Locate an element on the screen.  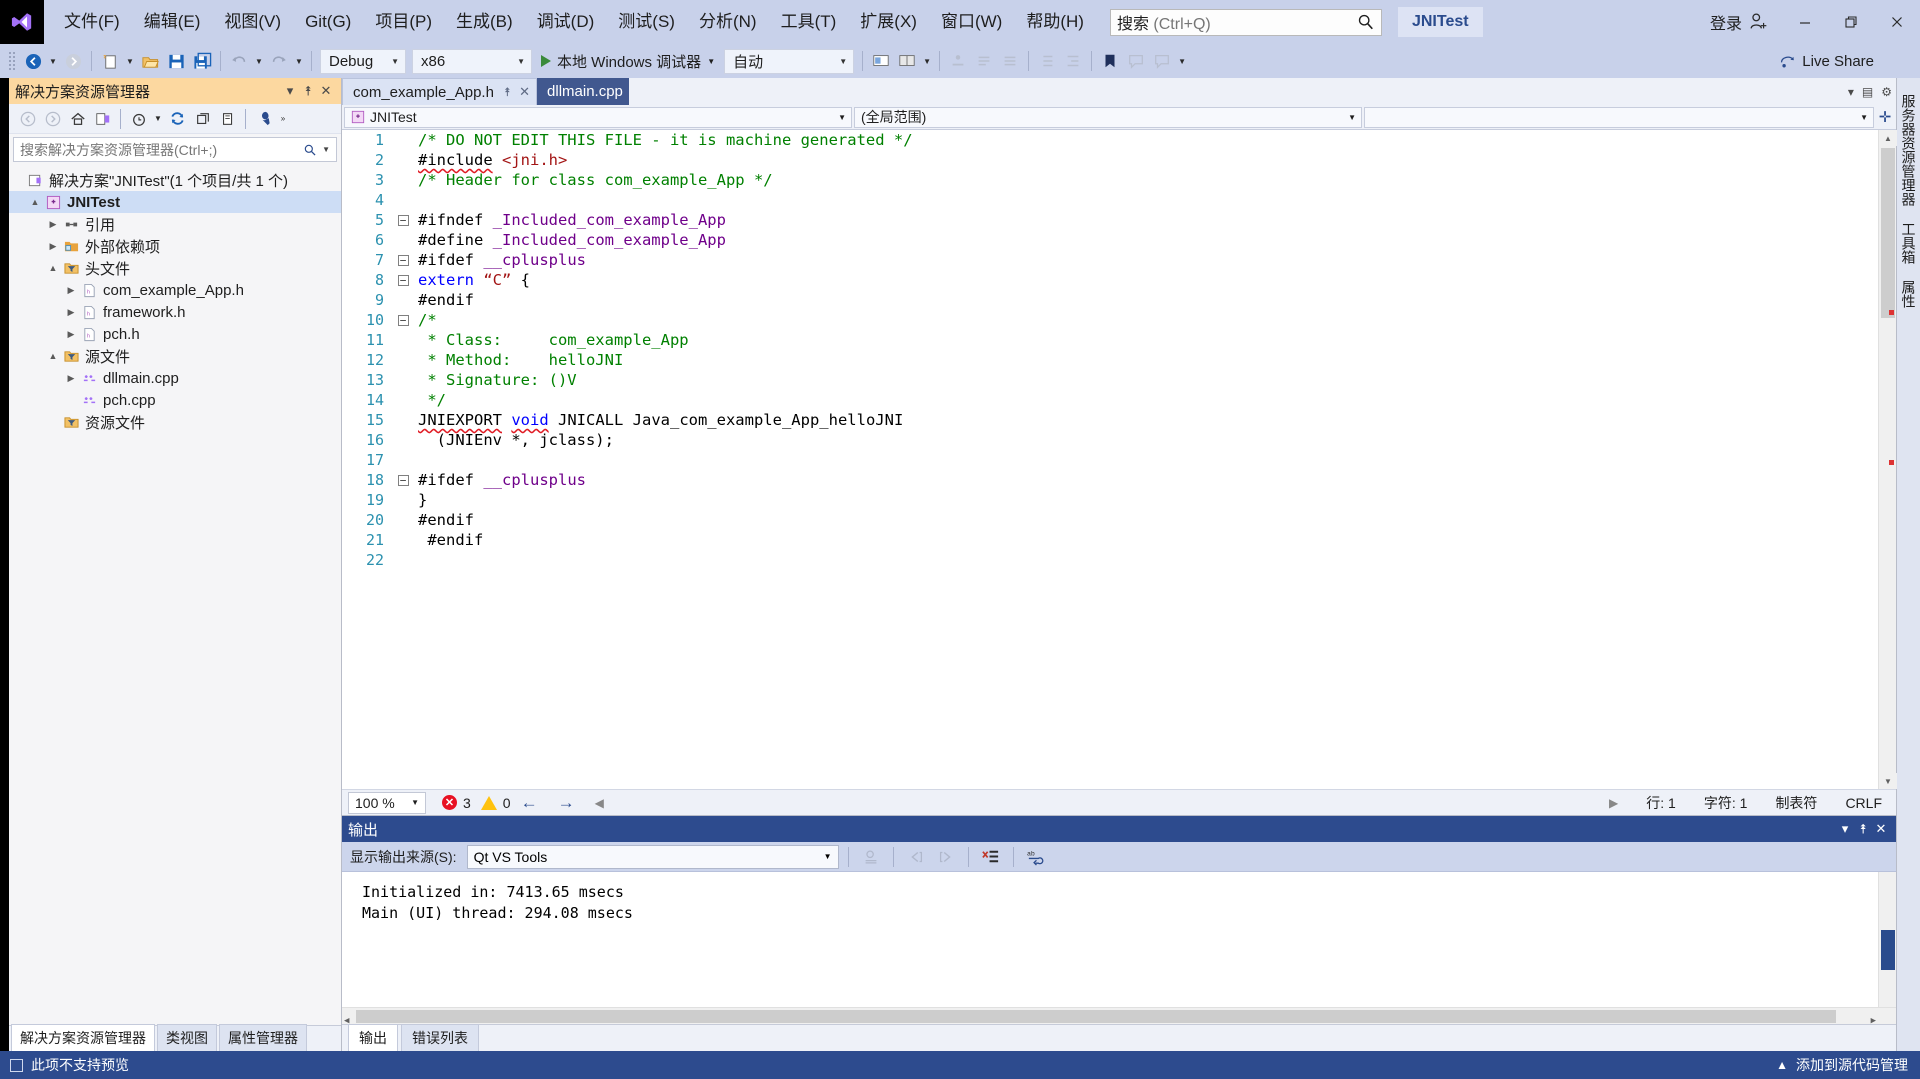
rail-item-properties: 属性 is located at coordinates (1908, 294).